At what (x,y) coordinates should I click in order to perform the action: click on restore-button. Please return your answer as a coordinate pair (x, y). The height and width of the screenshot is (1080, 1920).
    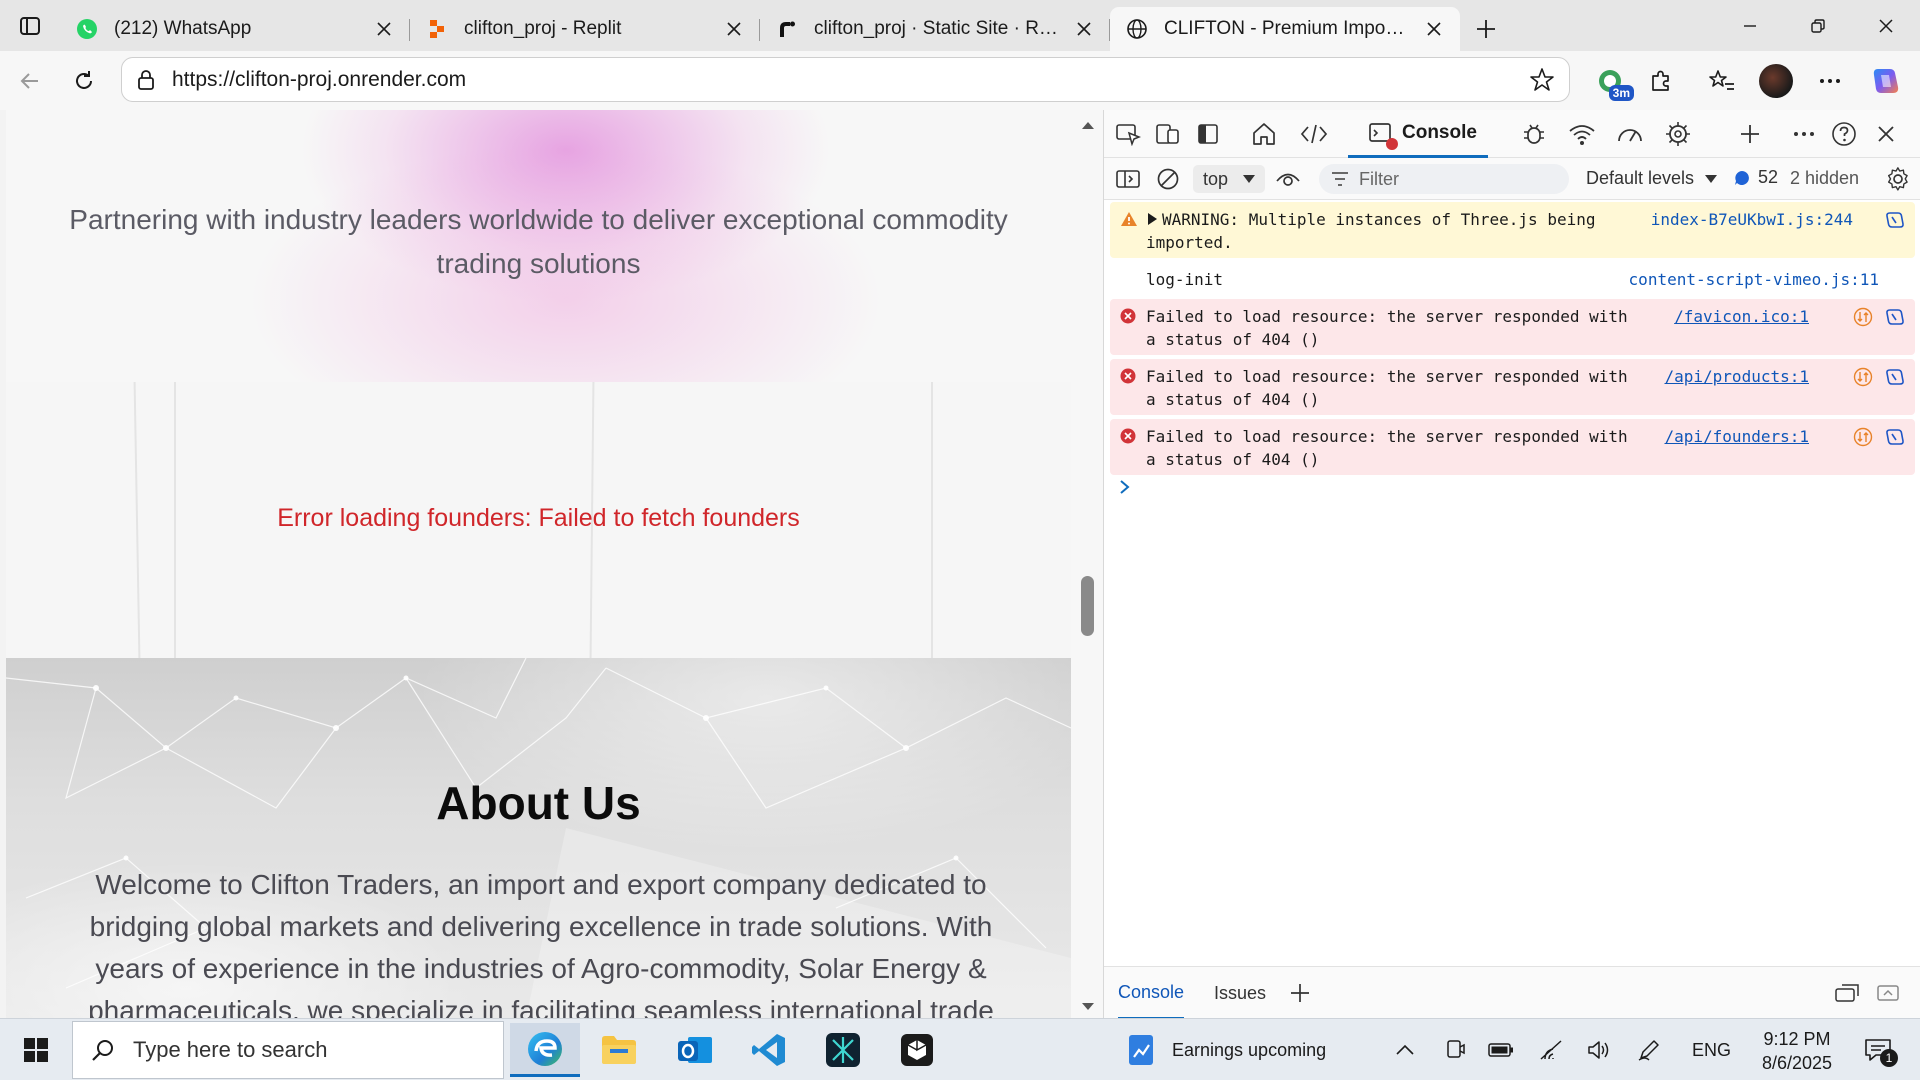
    Looking at the image, I should click on (1818, 25).